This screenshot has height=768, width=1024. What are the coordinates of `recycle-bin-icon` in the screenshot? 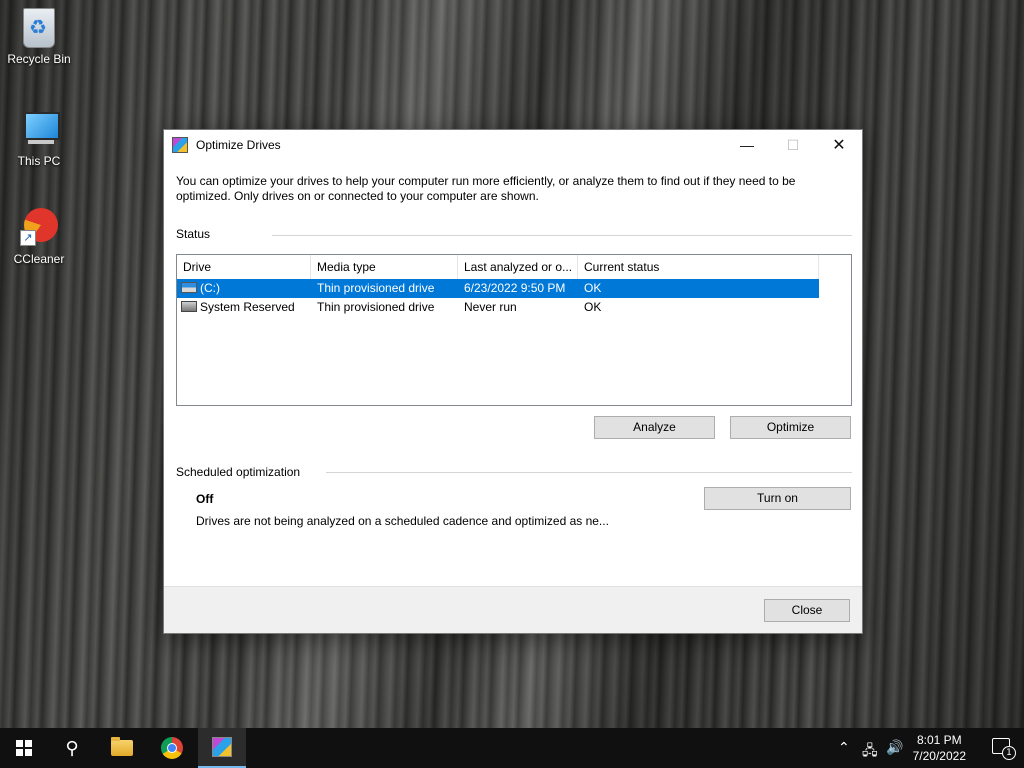 It's located at (39, 28).